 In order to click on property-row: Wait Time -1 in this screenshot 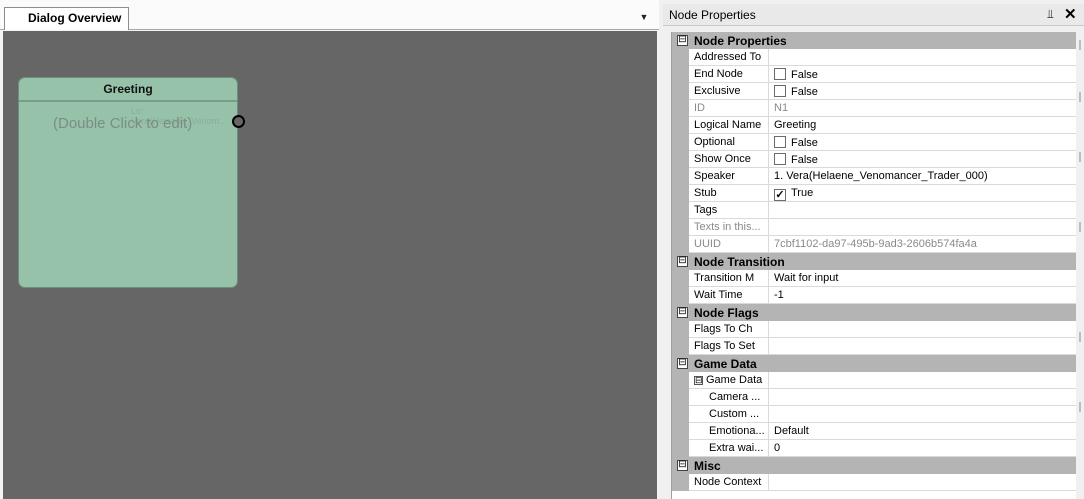, I will do `click(874, 295)`.